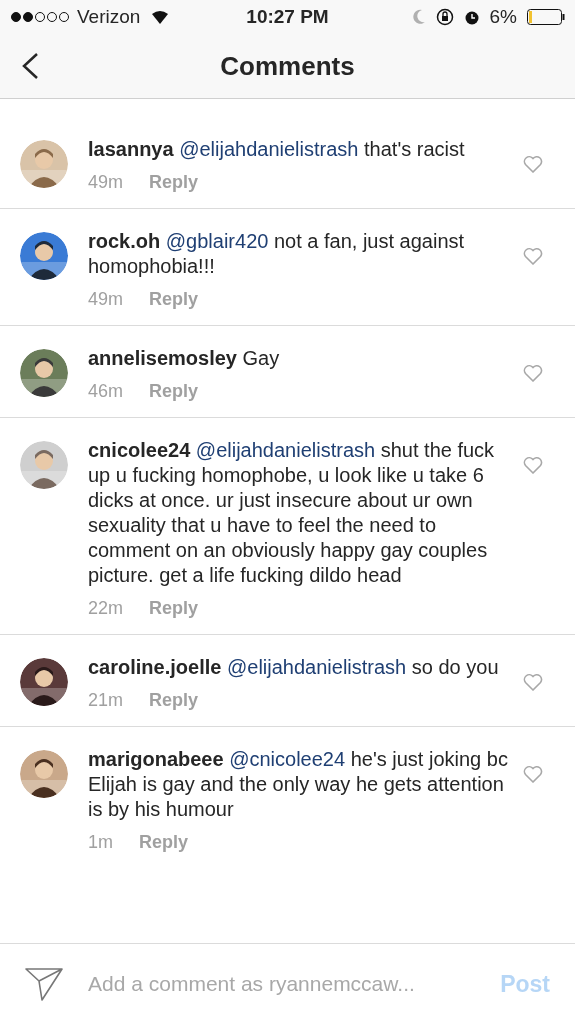 Image resolution: width=575 pixels, height=1024 pixels. I want to click on page-title: Comments, so click(287, 66).